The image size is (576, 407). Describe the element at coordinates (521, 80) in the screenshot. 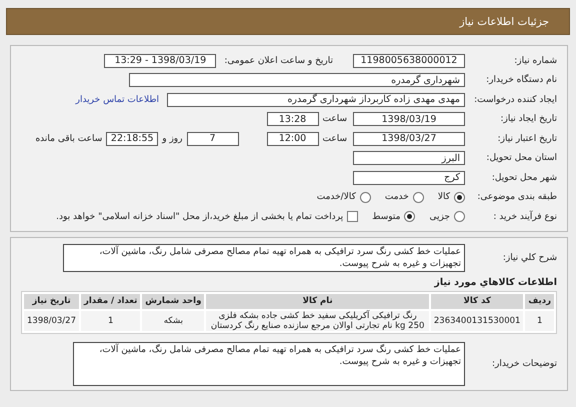

I see `field-label: نام دستگاه خریدار:` at that location.